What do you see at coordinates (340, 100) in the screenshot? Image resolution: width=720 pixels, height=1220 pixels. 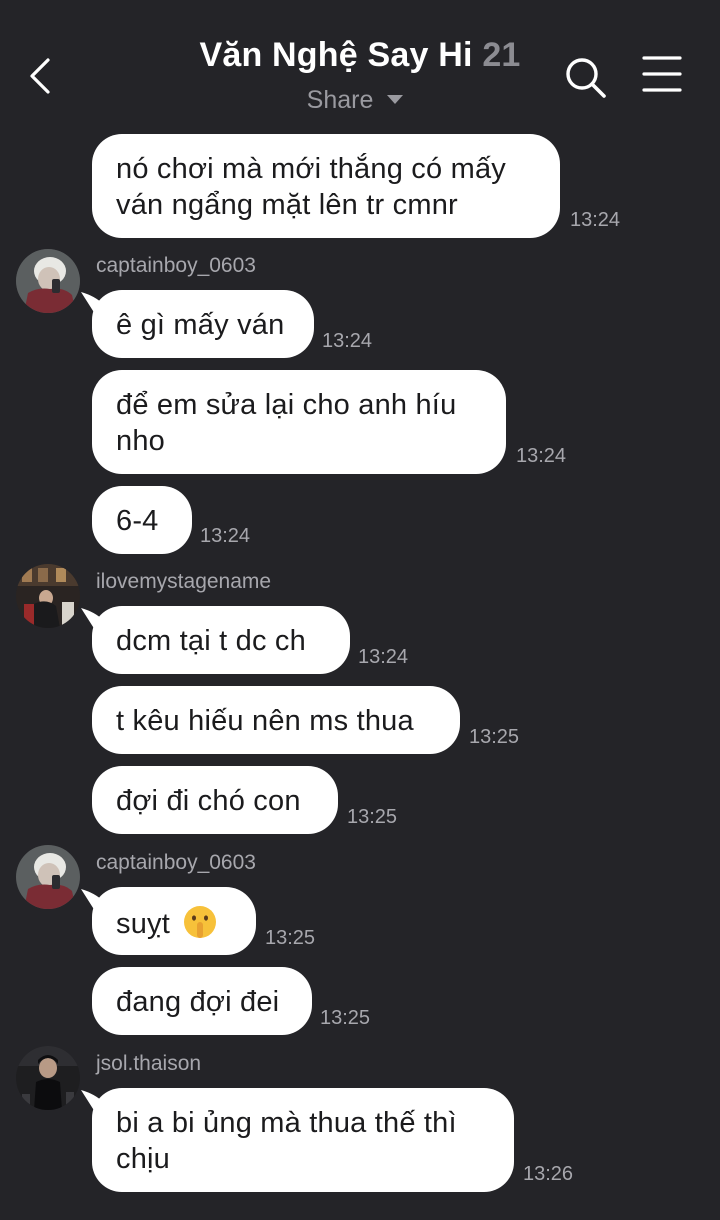 I see `share-label: Share` at bounding box center [340, 100].